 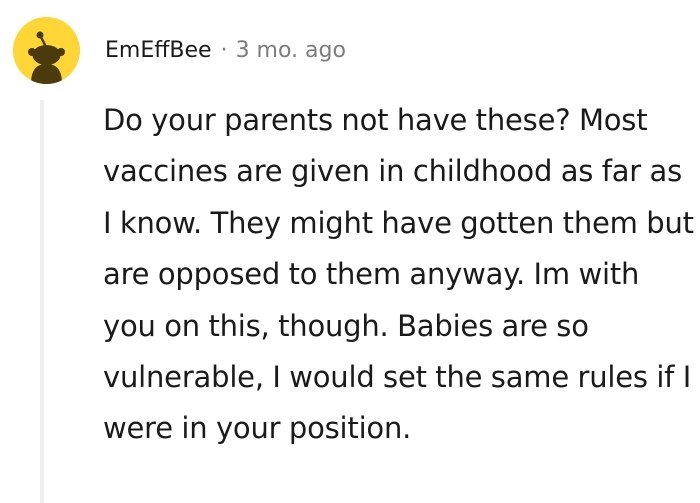 What do you see at coordinates (158, 50) in the screenshot?
I see `username-link: EmEffBee` at bounding box center [158, 50].